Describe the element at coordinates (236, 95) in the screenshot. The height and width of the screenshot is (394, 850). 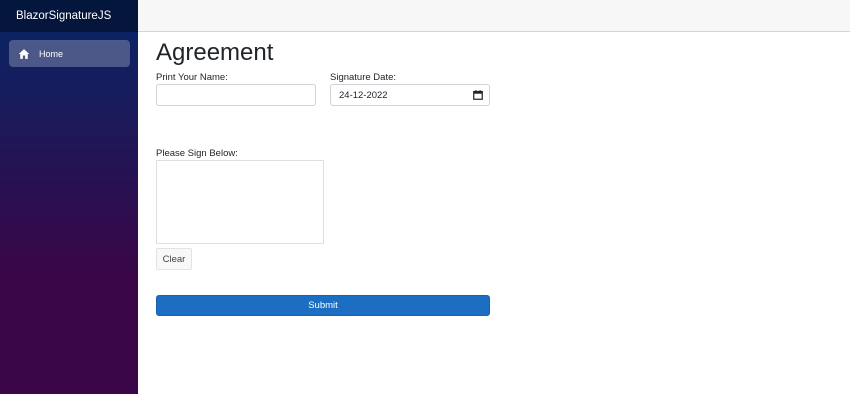
I see `name-input` at that location.